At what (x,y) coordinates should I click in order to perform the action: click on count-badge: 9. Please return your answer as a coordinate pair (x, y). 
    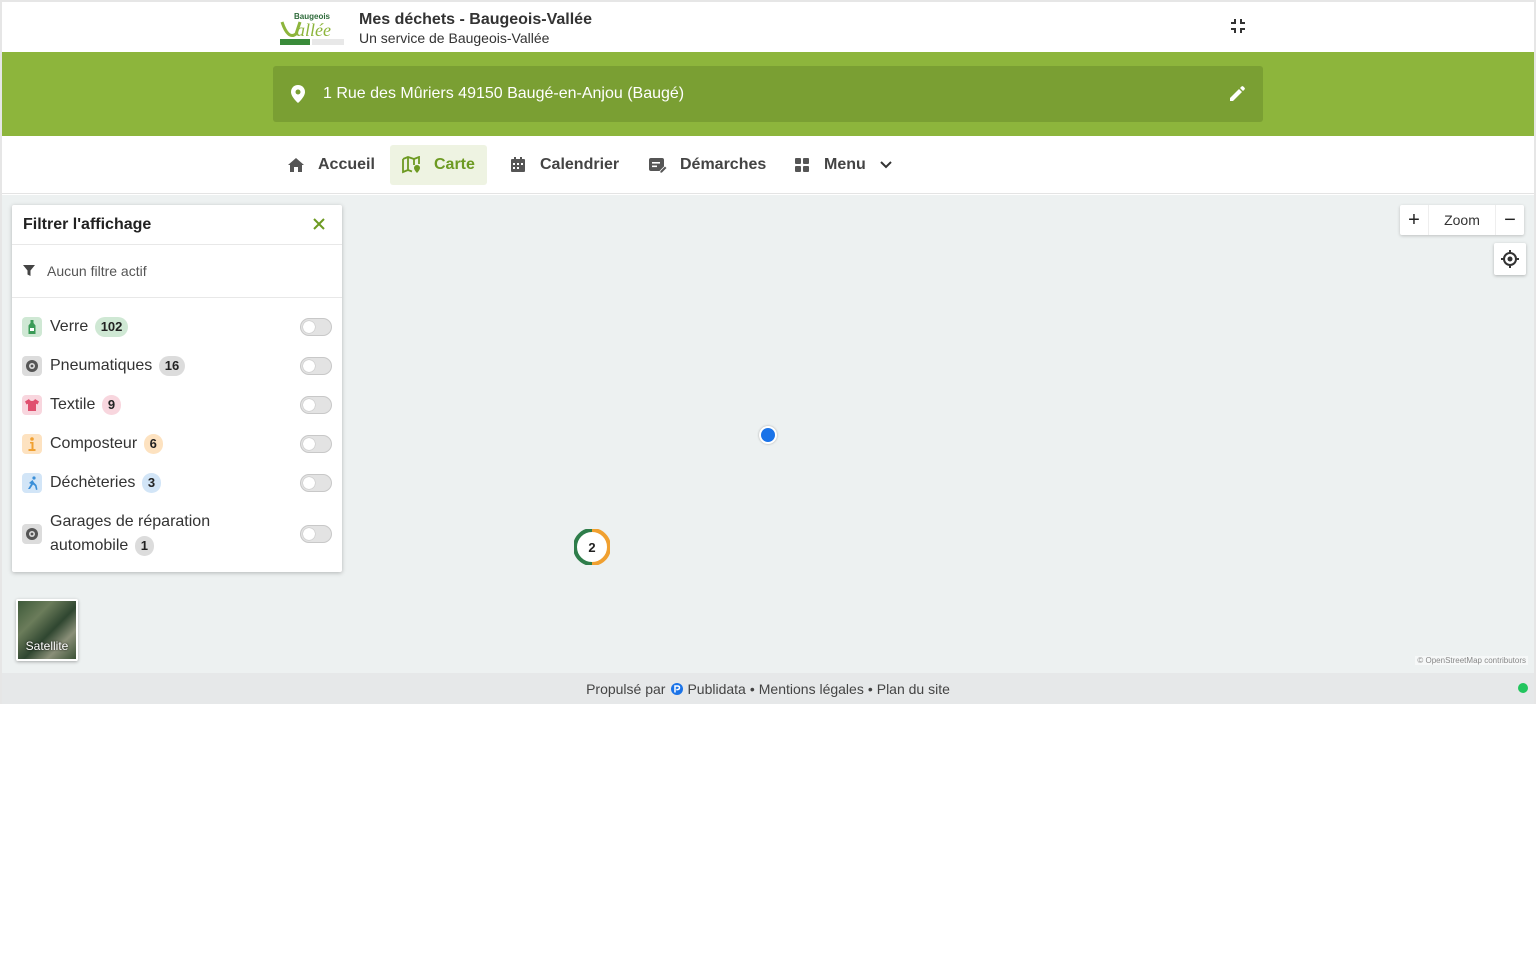
    Looking at the image, I should click on (111, 405).